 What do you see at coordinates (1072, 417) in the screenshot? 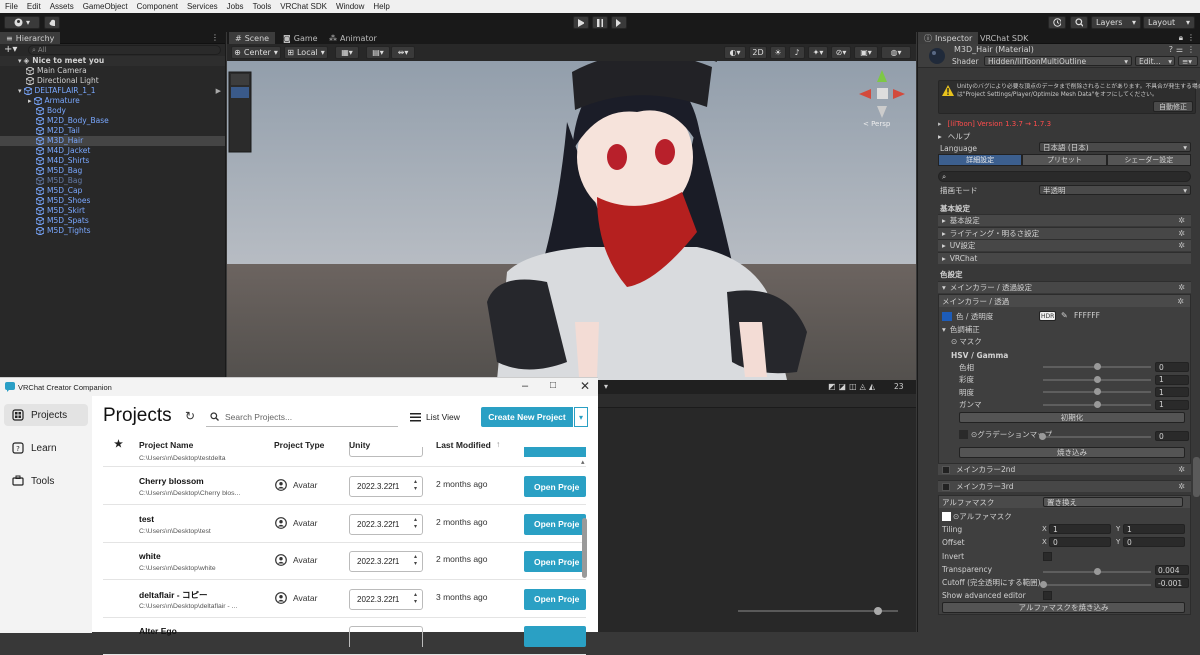
I see `reset-button: 初期化` at bounding box center [1072, 417].